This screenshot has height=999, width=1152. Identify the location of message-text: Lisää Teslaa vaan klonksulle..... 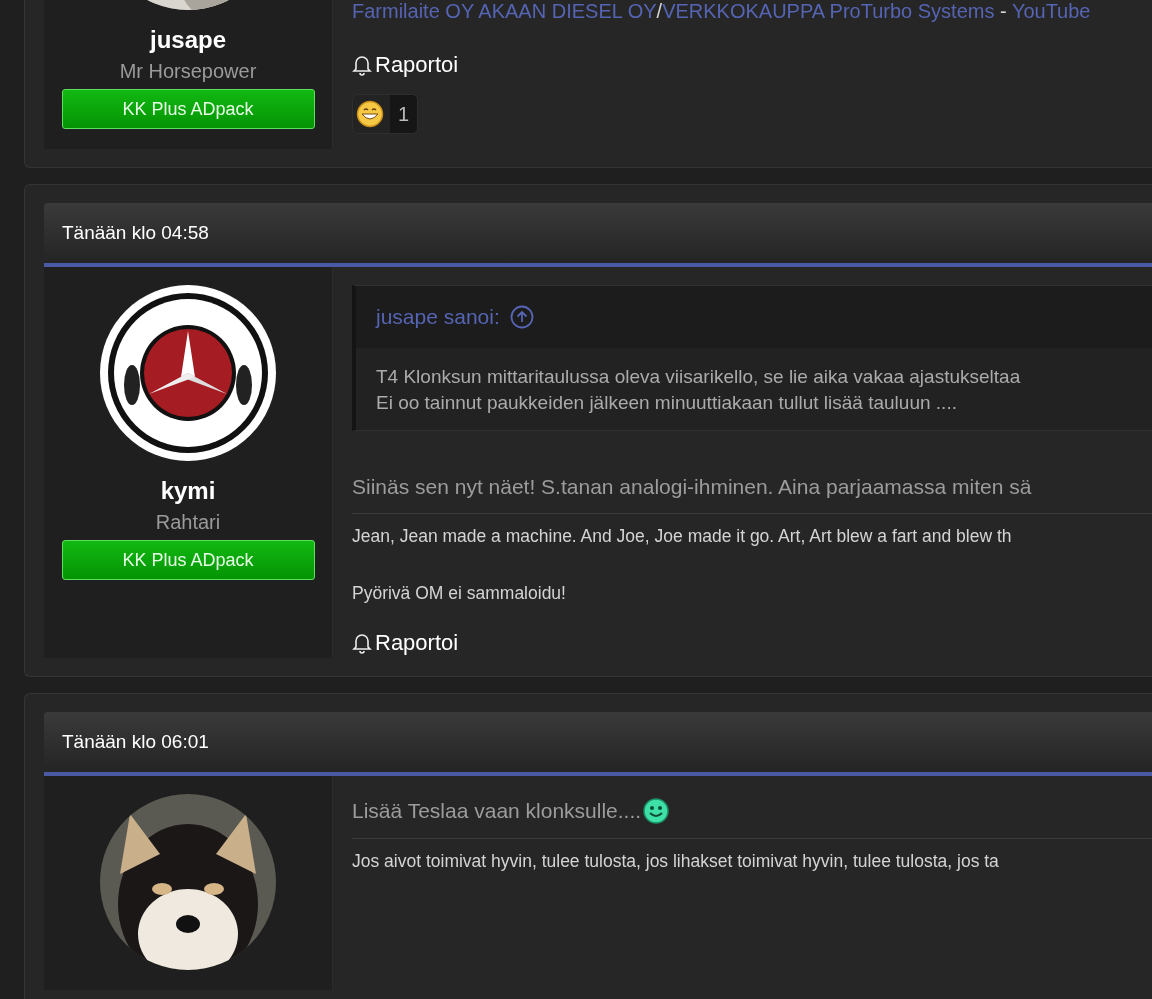
(497, 811).